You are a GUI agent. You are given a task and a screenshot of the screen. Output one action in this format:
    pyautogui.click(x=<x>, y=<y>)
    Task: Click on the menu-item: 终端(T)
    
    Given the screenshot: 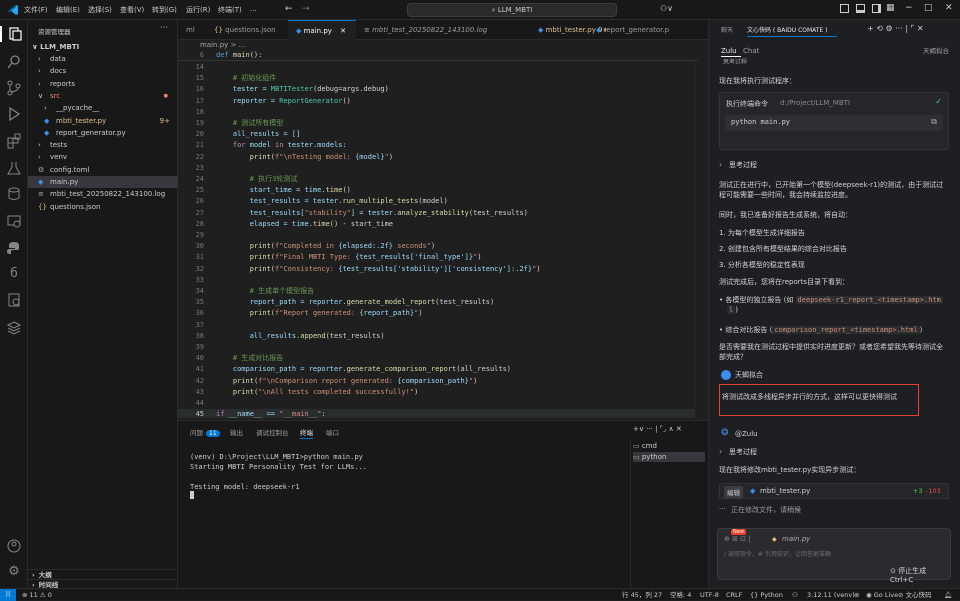 What is the action you would take?
    pyautogui.click(x=230, y=10)
    